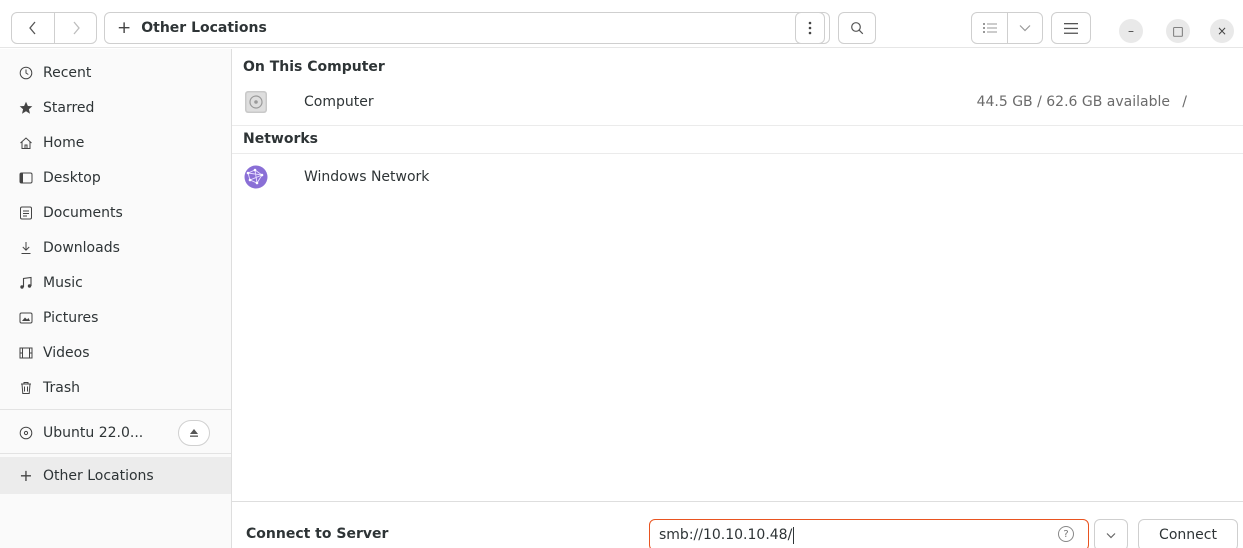 The width and height of the screenshot is (1243, 548). I want to click on help-icon: ?, so click(1066, 534).